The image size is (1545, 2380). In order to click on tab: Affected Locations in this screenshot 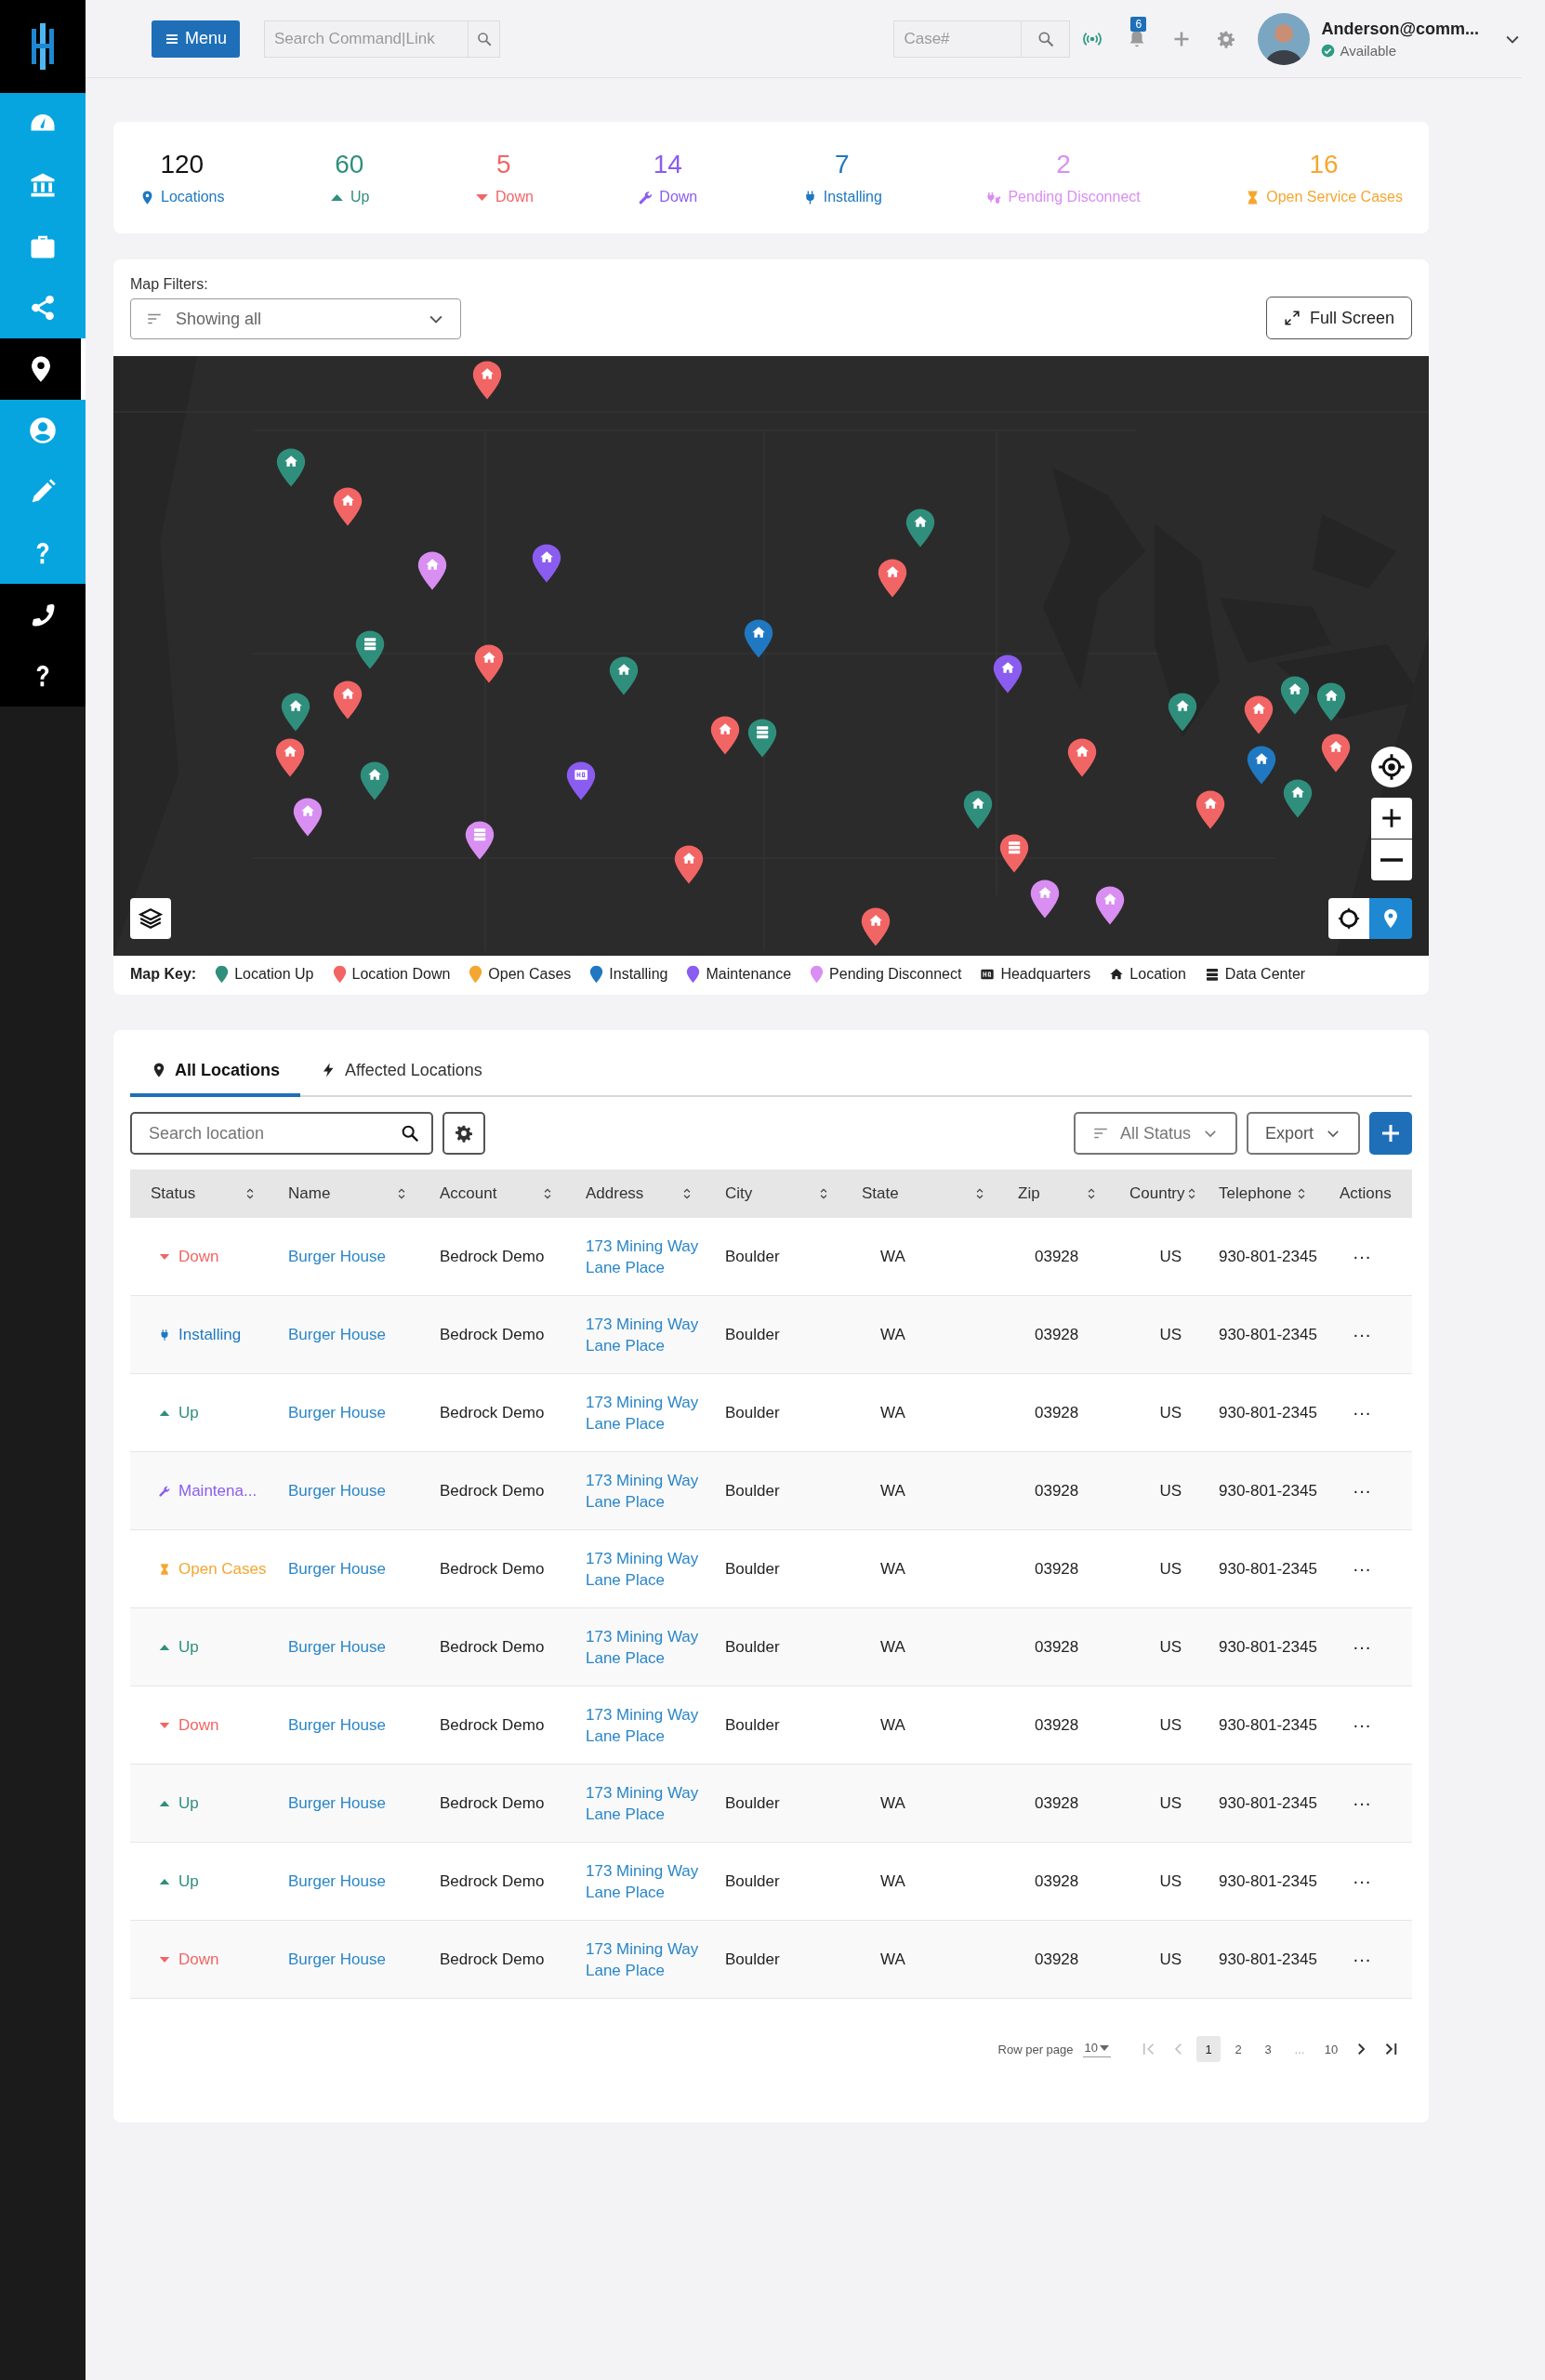, I will do `click(402, 1072)`.